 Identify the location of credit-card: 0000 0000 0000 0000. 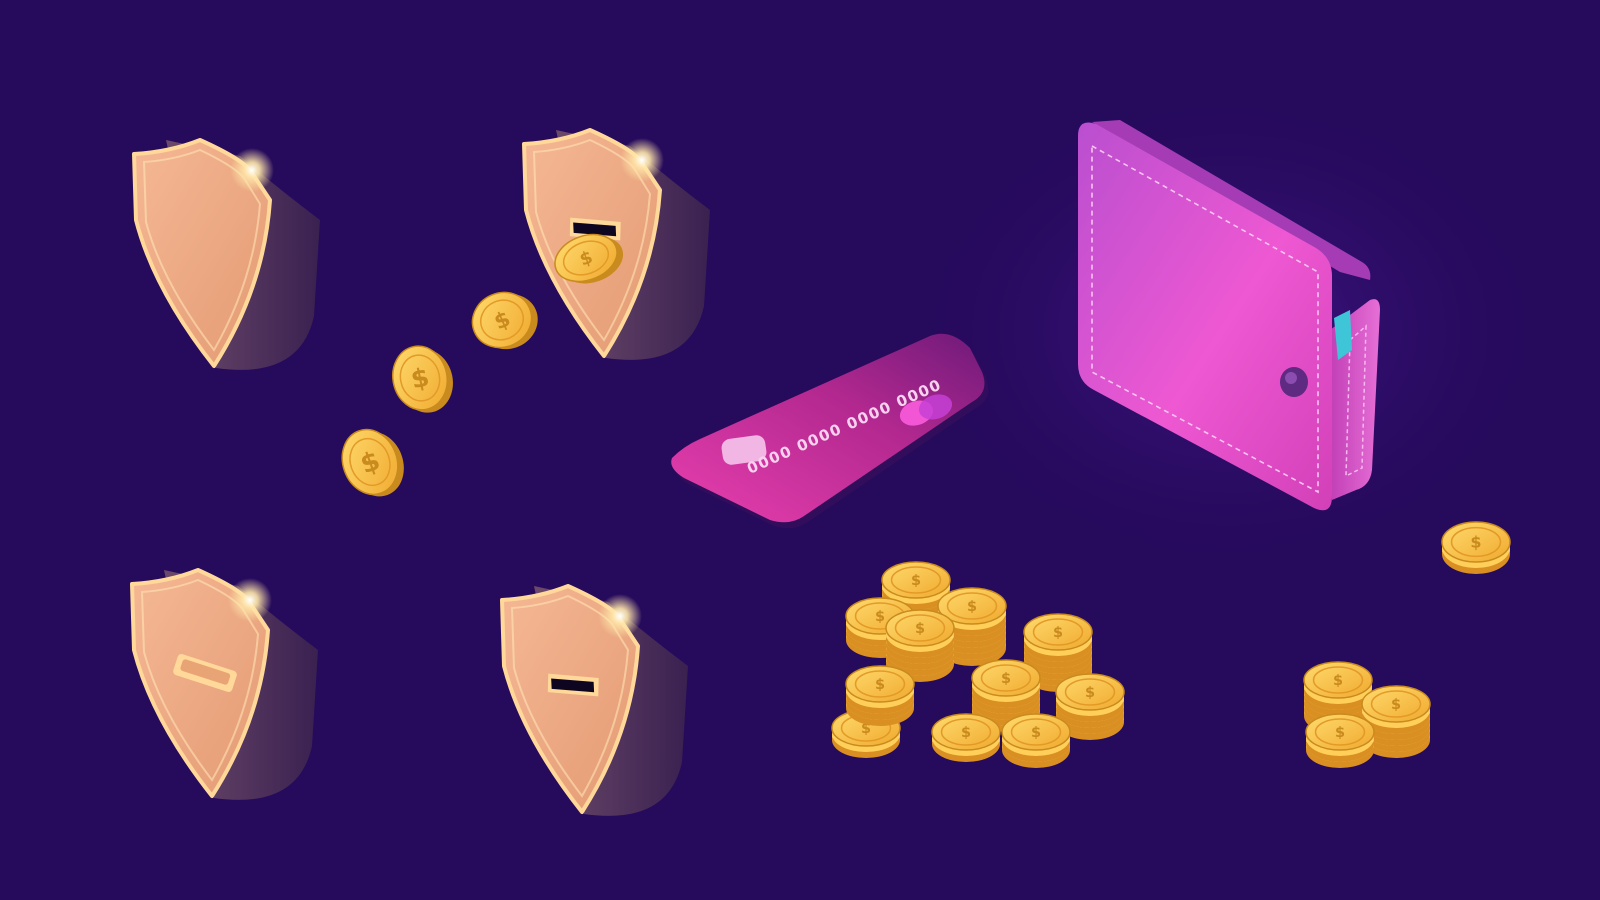
(830, 431).